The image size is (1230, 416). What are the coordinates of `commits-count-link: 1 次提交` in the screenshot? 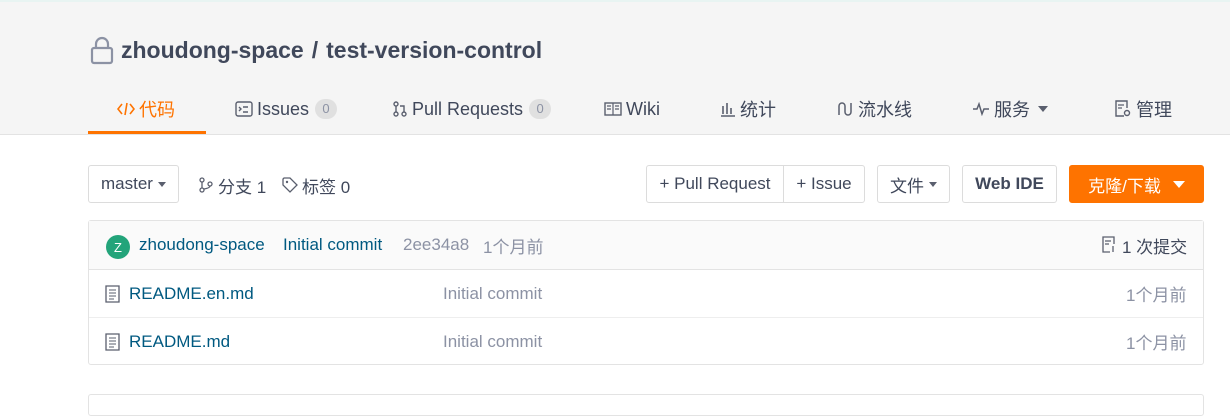 It's located at (1144, 245).